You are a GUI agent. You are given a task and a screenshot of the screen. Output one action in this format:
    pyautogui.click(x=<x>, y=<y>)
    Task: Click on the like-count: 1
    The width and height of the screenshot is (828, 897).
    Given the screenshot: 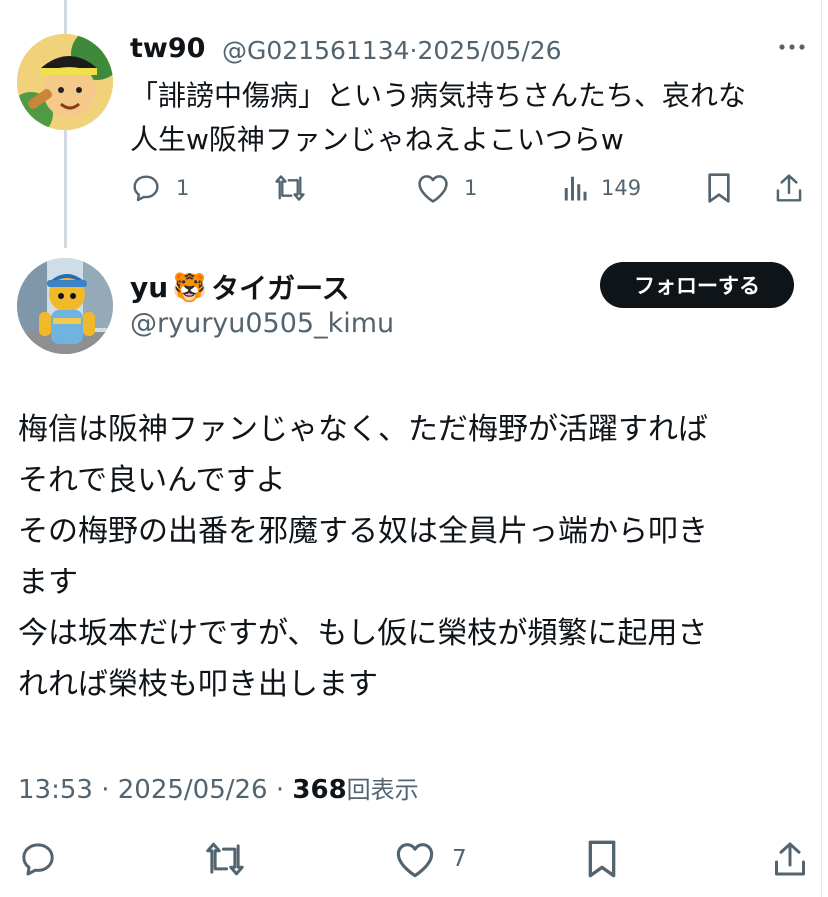 What is the action you would take?
    pyautogui.click(x=471, y=188)
    